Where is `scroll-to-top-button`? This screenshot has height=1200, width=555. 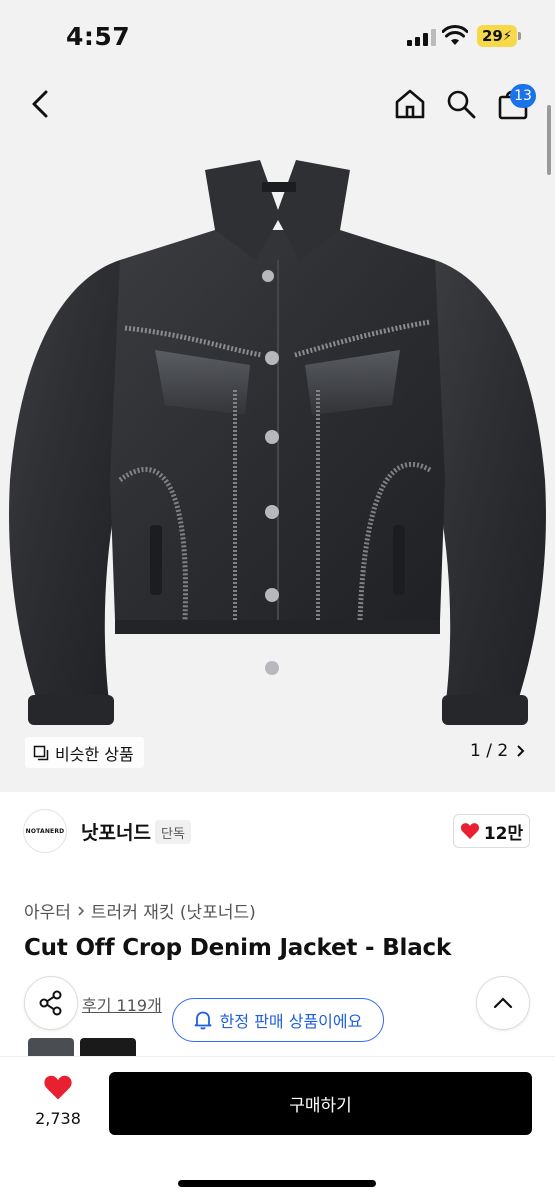 scroll-to-top-button is located at coordinates (503, 1003).